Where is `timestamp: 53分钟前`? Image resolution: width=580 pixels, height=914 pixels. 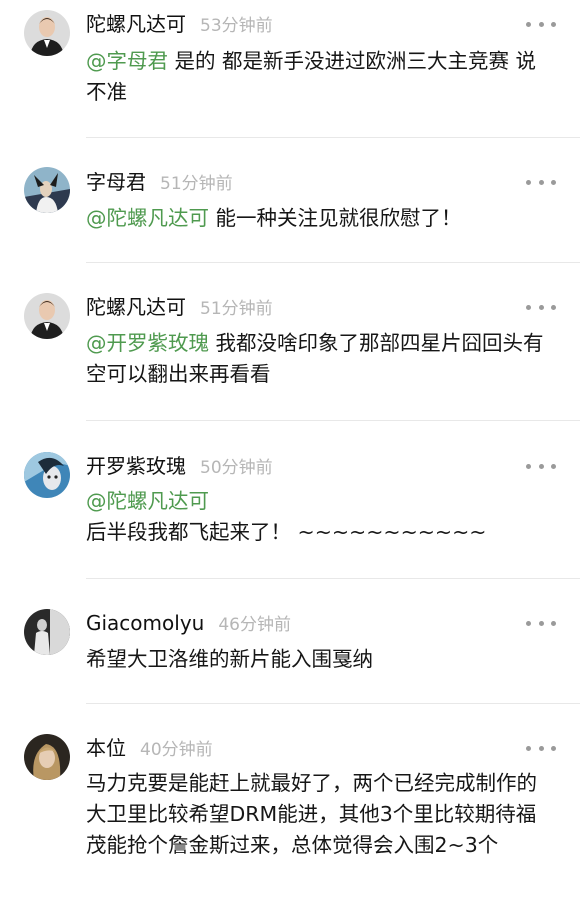 timestamp: 53分钟前 is located at coordinates (236, 26).